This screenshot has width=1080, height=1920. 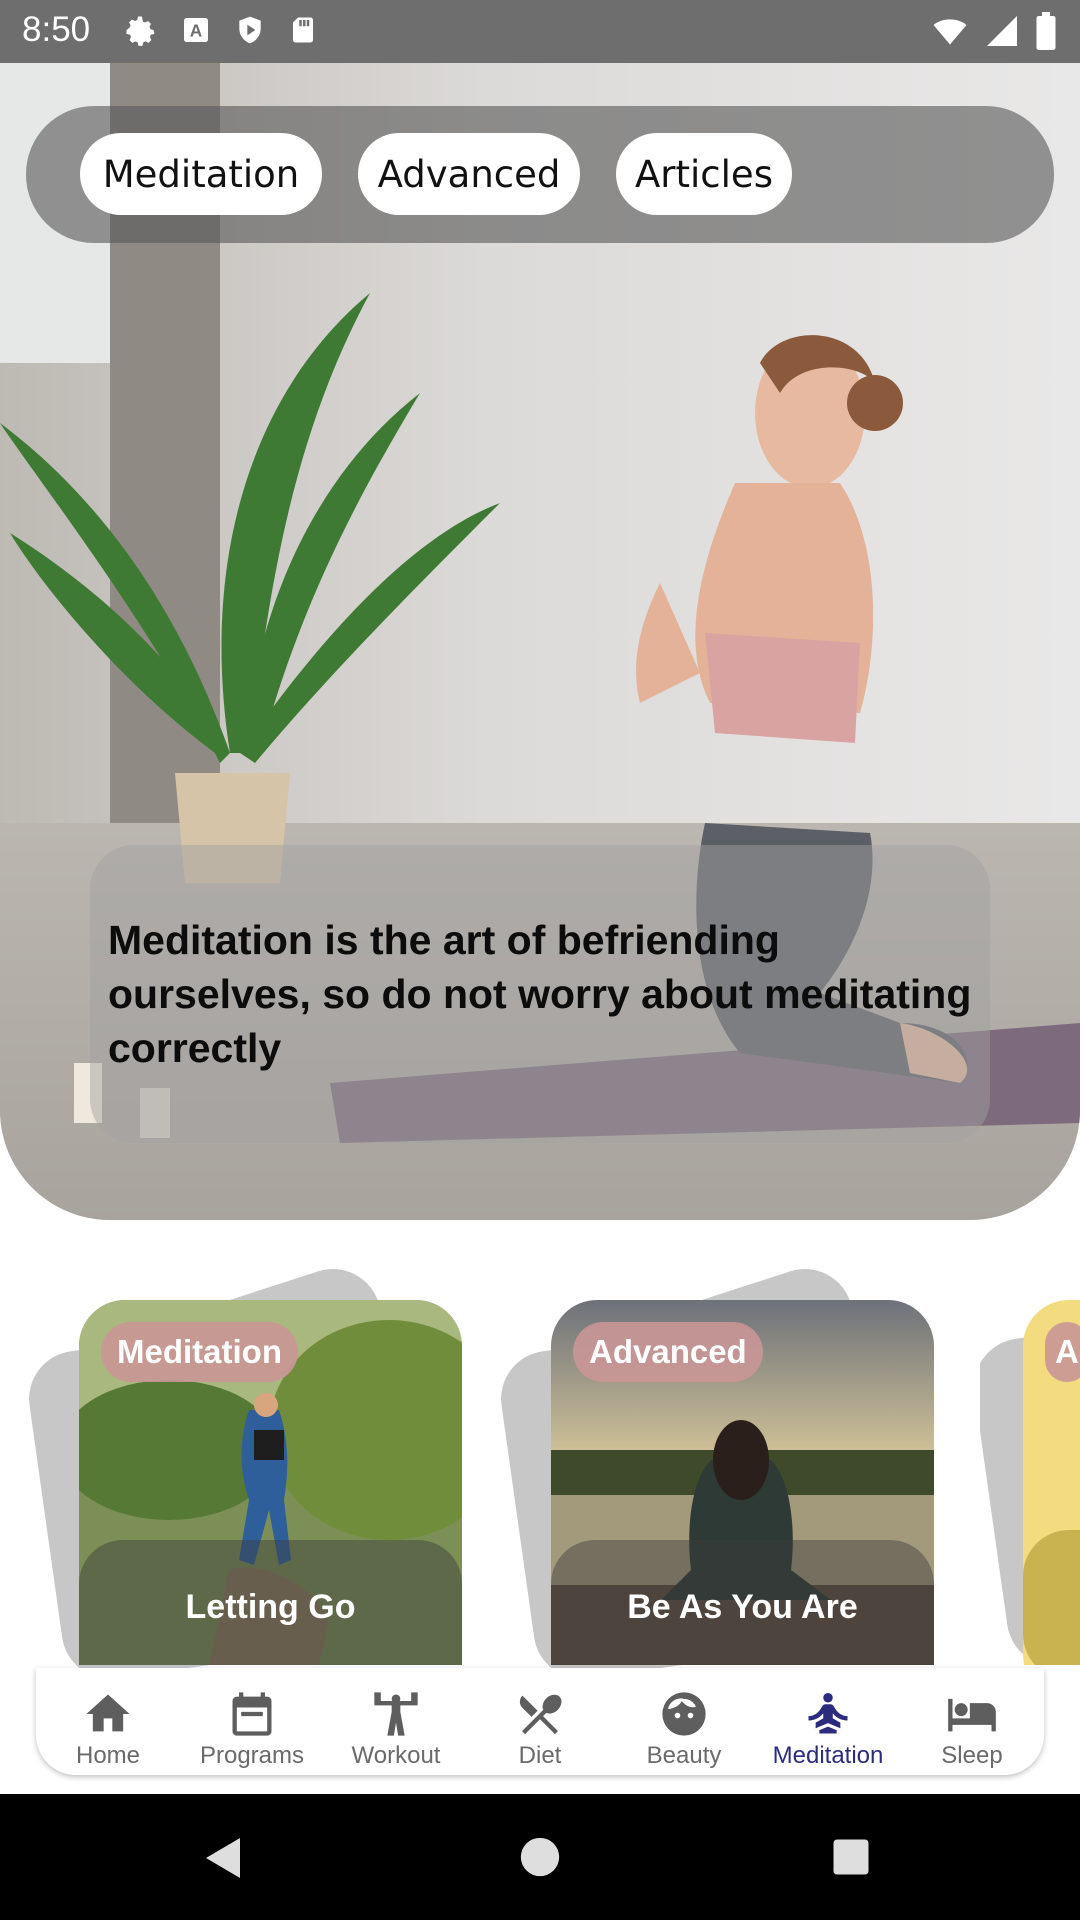 What do you see at coordinates (742, 1607) in the screenshot?
I see `card-title: Be As You Are` at bounding box center [742, 1607].